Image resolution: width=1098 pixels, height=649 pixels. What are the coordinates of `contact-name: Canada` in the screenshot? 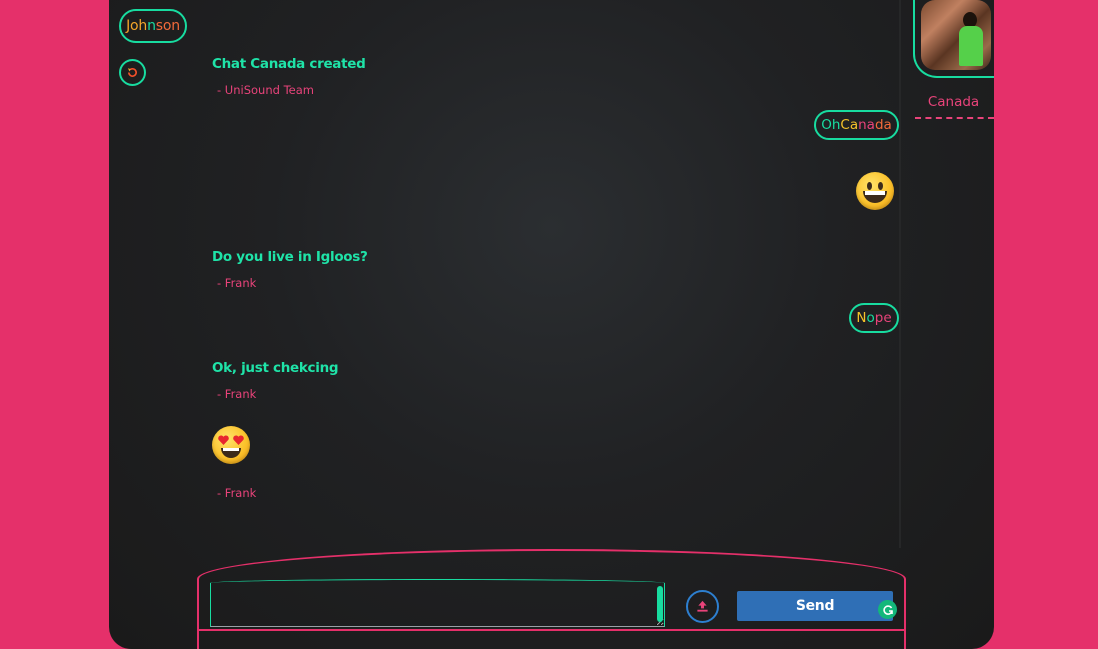 It's located at (953, 102).